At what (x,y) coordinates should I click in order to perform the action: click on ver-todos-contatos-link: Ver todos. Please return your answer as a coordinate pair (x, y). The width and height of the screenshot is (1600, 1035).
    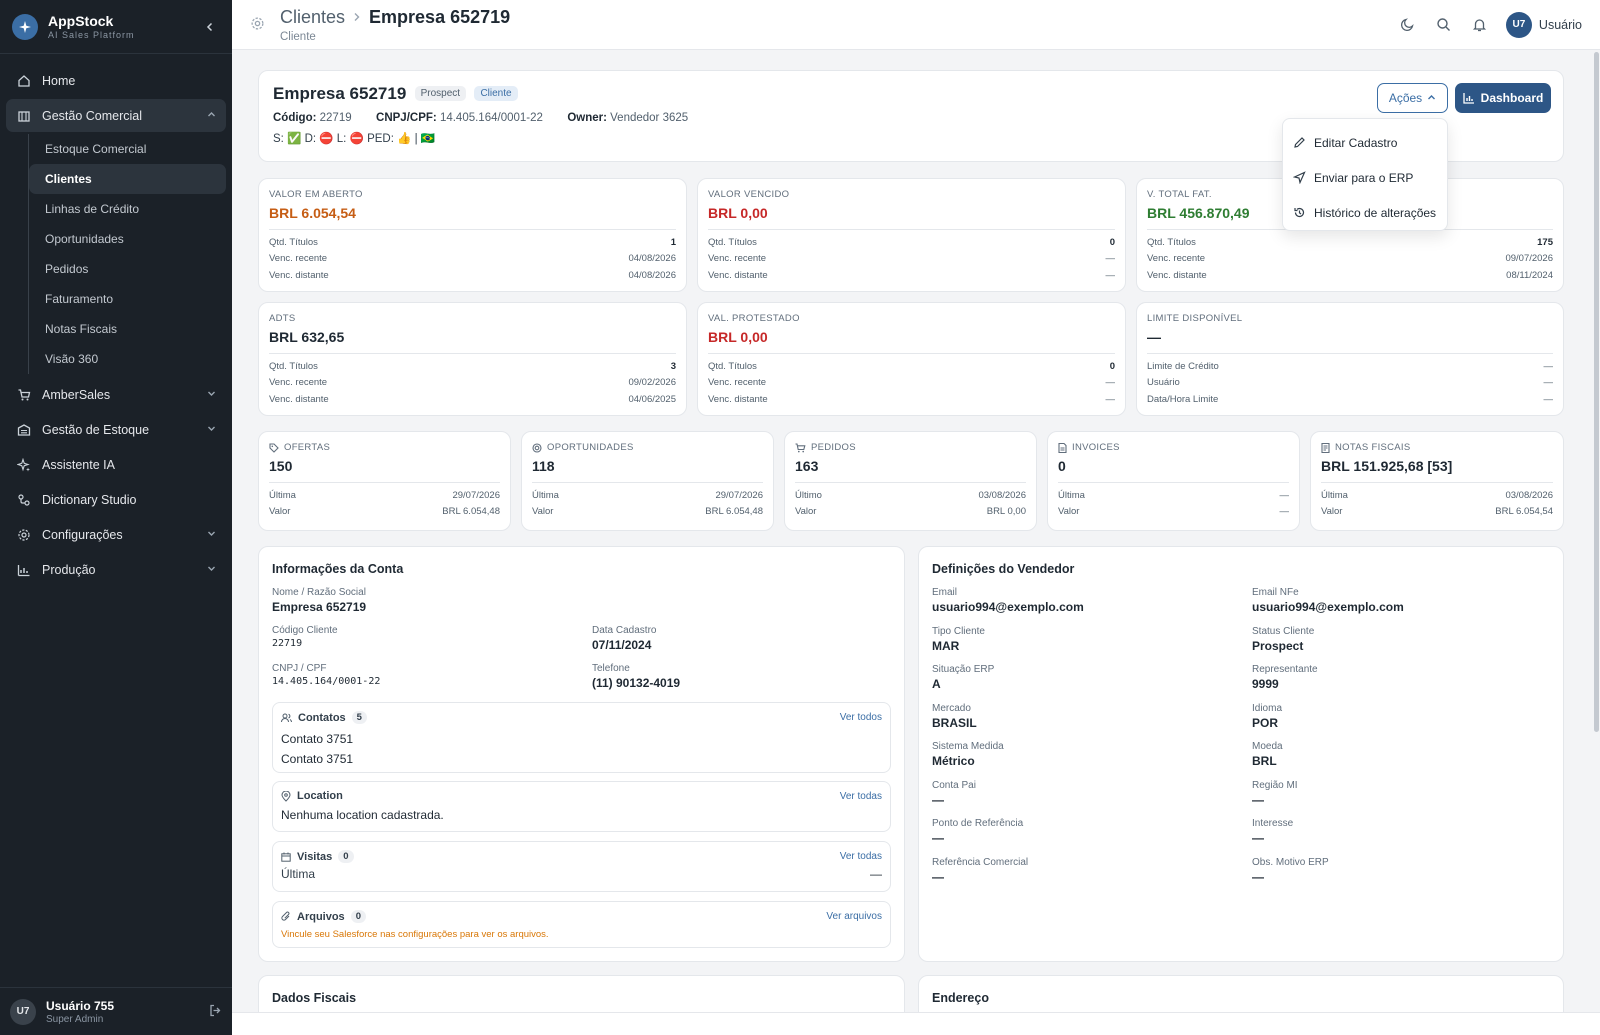
    Looking at the image, I should click on (861, 717).